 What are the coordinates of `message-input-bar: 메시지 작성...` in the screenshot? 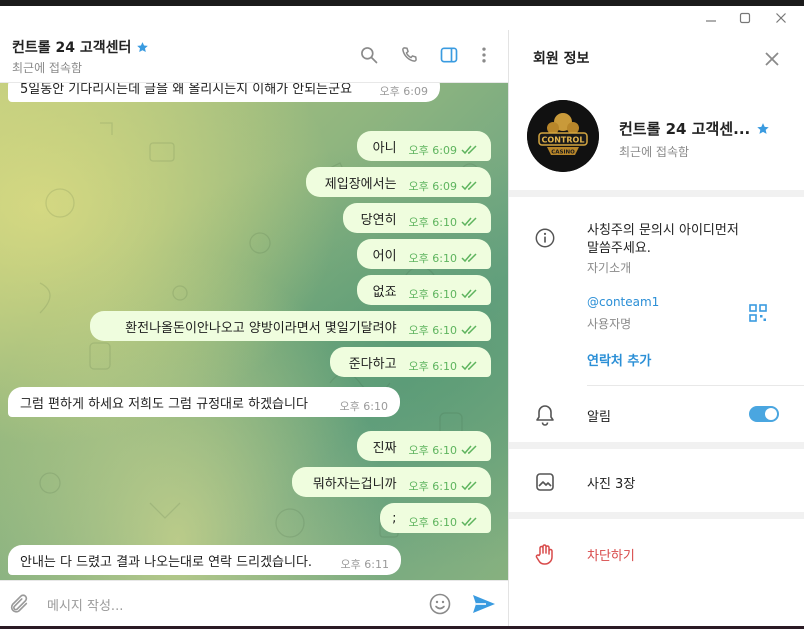 It's located at (254, 603).